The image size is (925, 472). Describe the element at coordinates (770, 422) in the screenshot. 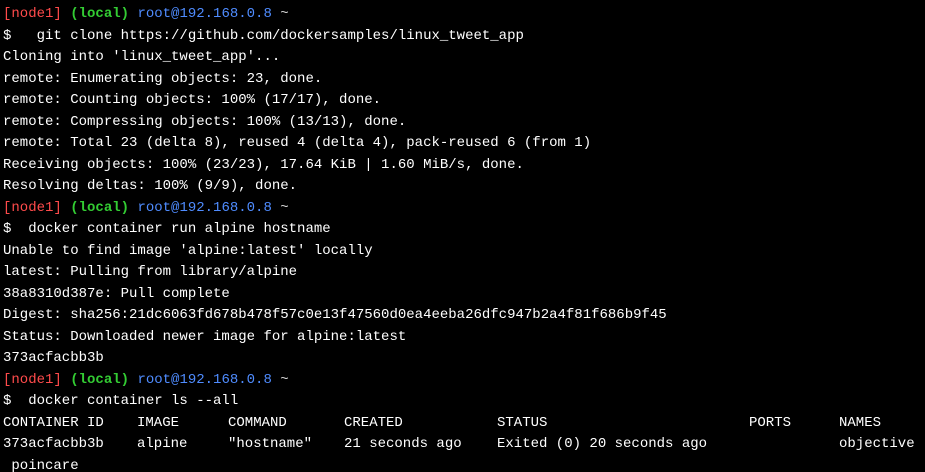

I see `column-header-ports: PORTS` at that location.